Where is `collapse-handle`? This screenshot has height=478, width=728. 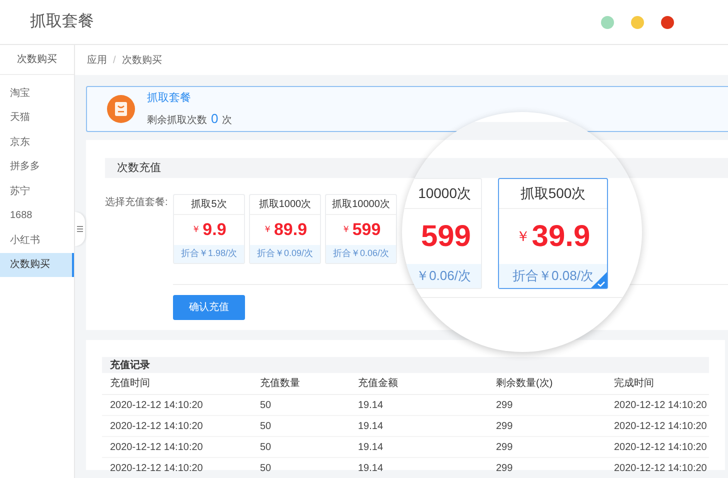
collapse-handle is located at coordinates (80, 229).